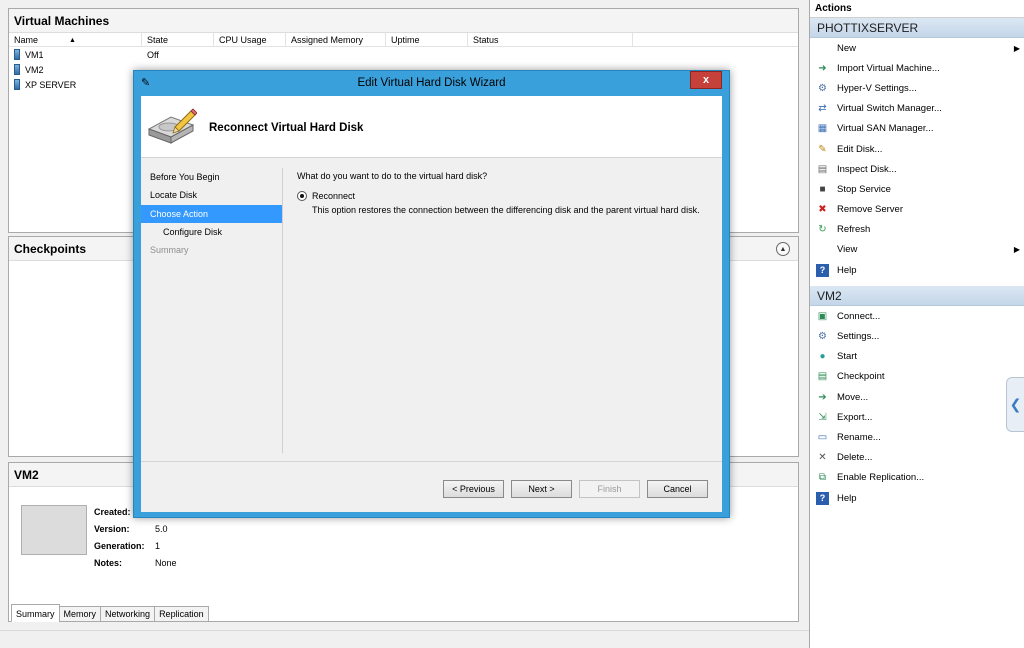 Image resolution: width=1024 pixels, height=648 pixels. I want to click on column-header-assigned-memory: Assigned Memory, so click(336, 39).